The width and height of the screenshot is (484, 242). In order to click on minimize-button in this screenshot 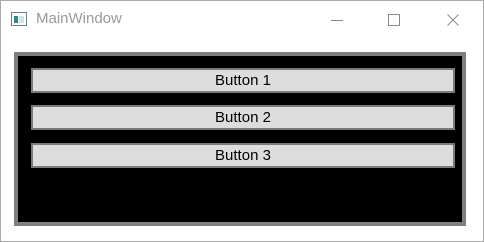, I will do `click(337, 20)`.